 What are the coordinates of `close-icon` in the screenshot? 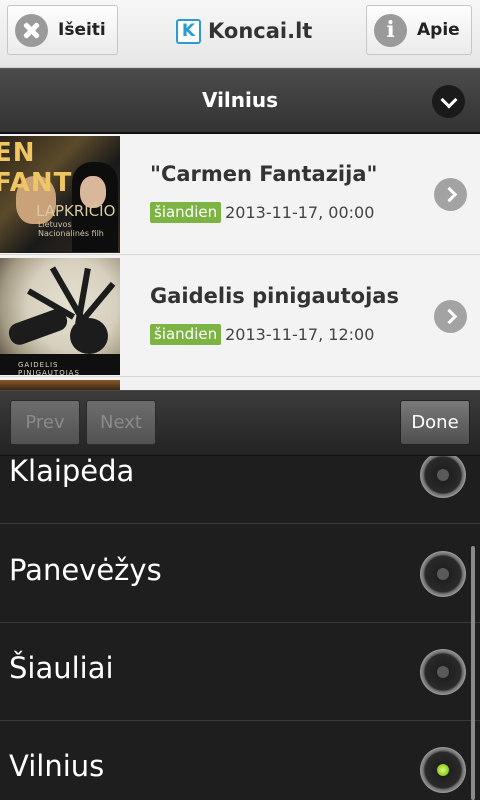 It's located at (31, 30).